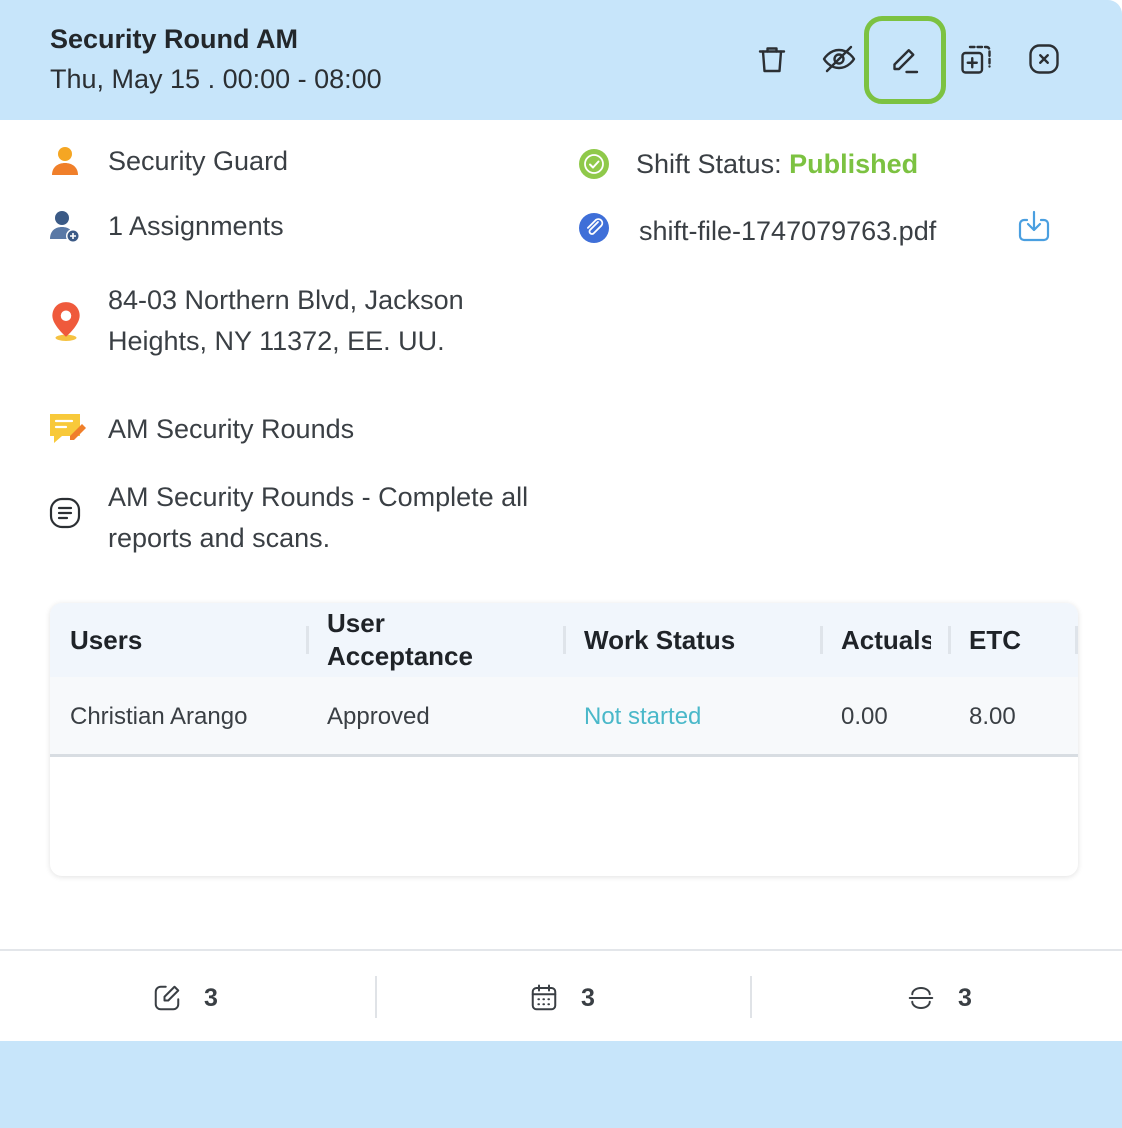 This screenshot has height=1128, width=1122. Describe the element at coordinates (65, 161) in the screenshot. I see `user-icon` at that location.